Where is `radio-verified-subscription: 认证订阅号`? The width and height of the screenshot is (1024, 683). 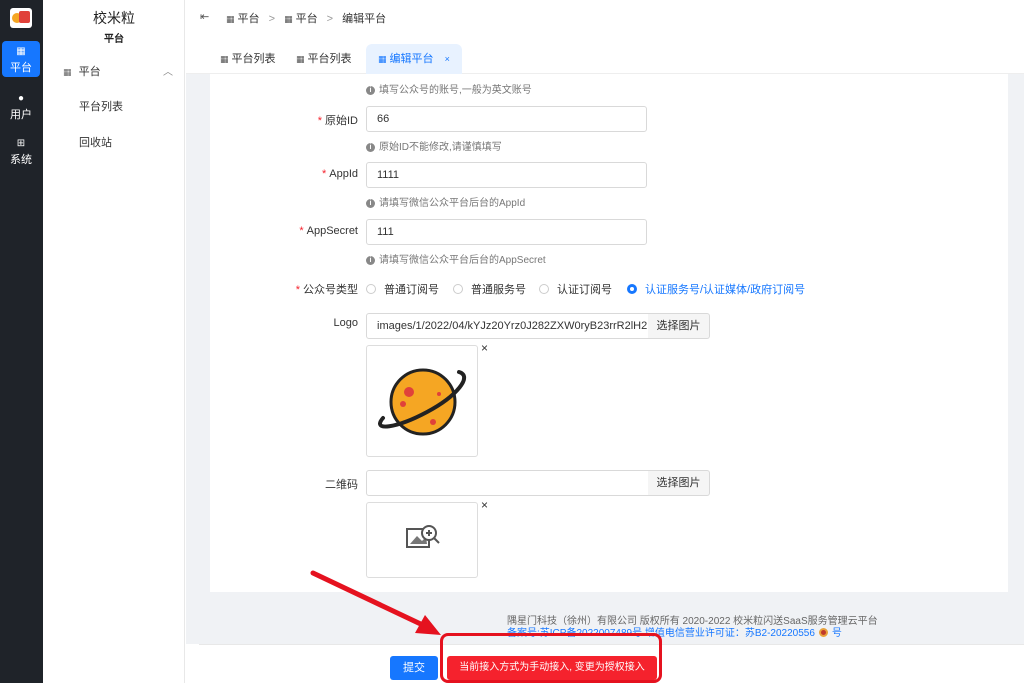
radio-verified-subscription: 认证订阅号 is located at coordinates (575, 289).